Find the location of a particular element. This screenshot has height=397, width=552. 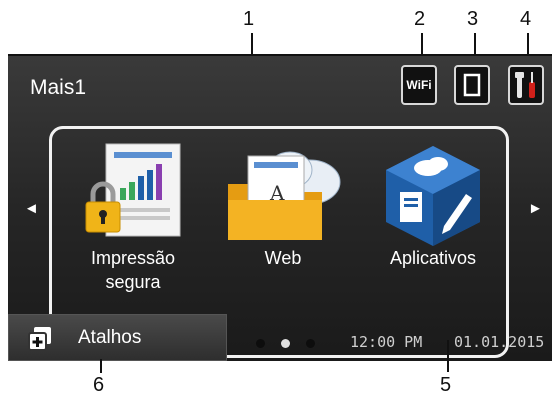

wifi-button: WiFi is located at coordinates (419, 85).